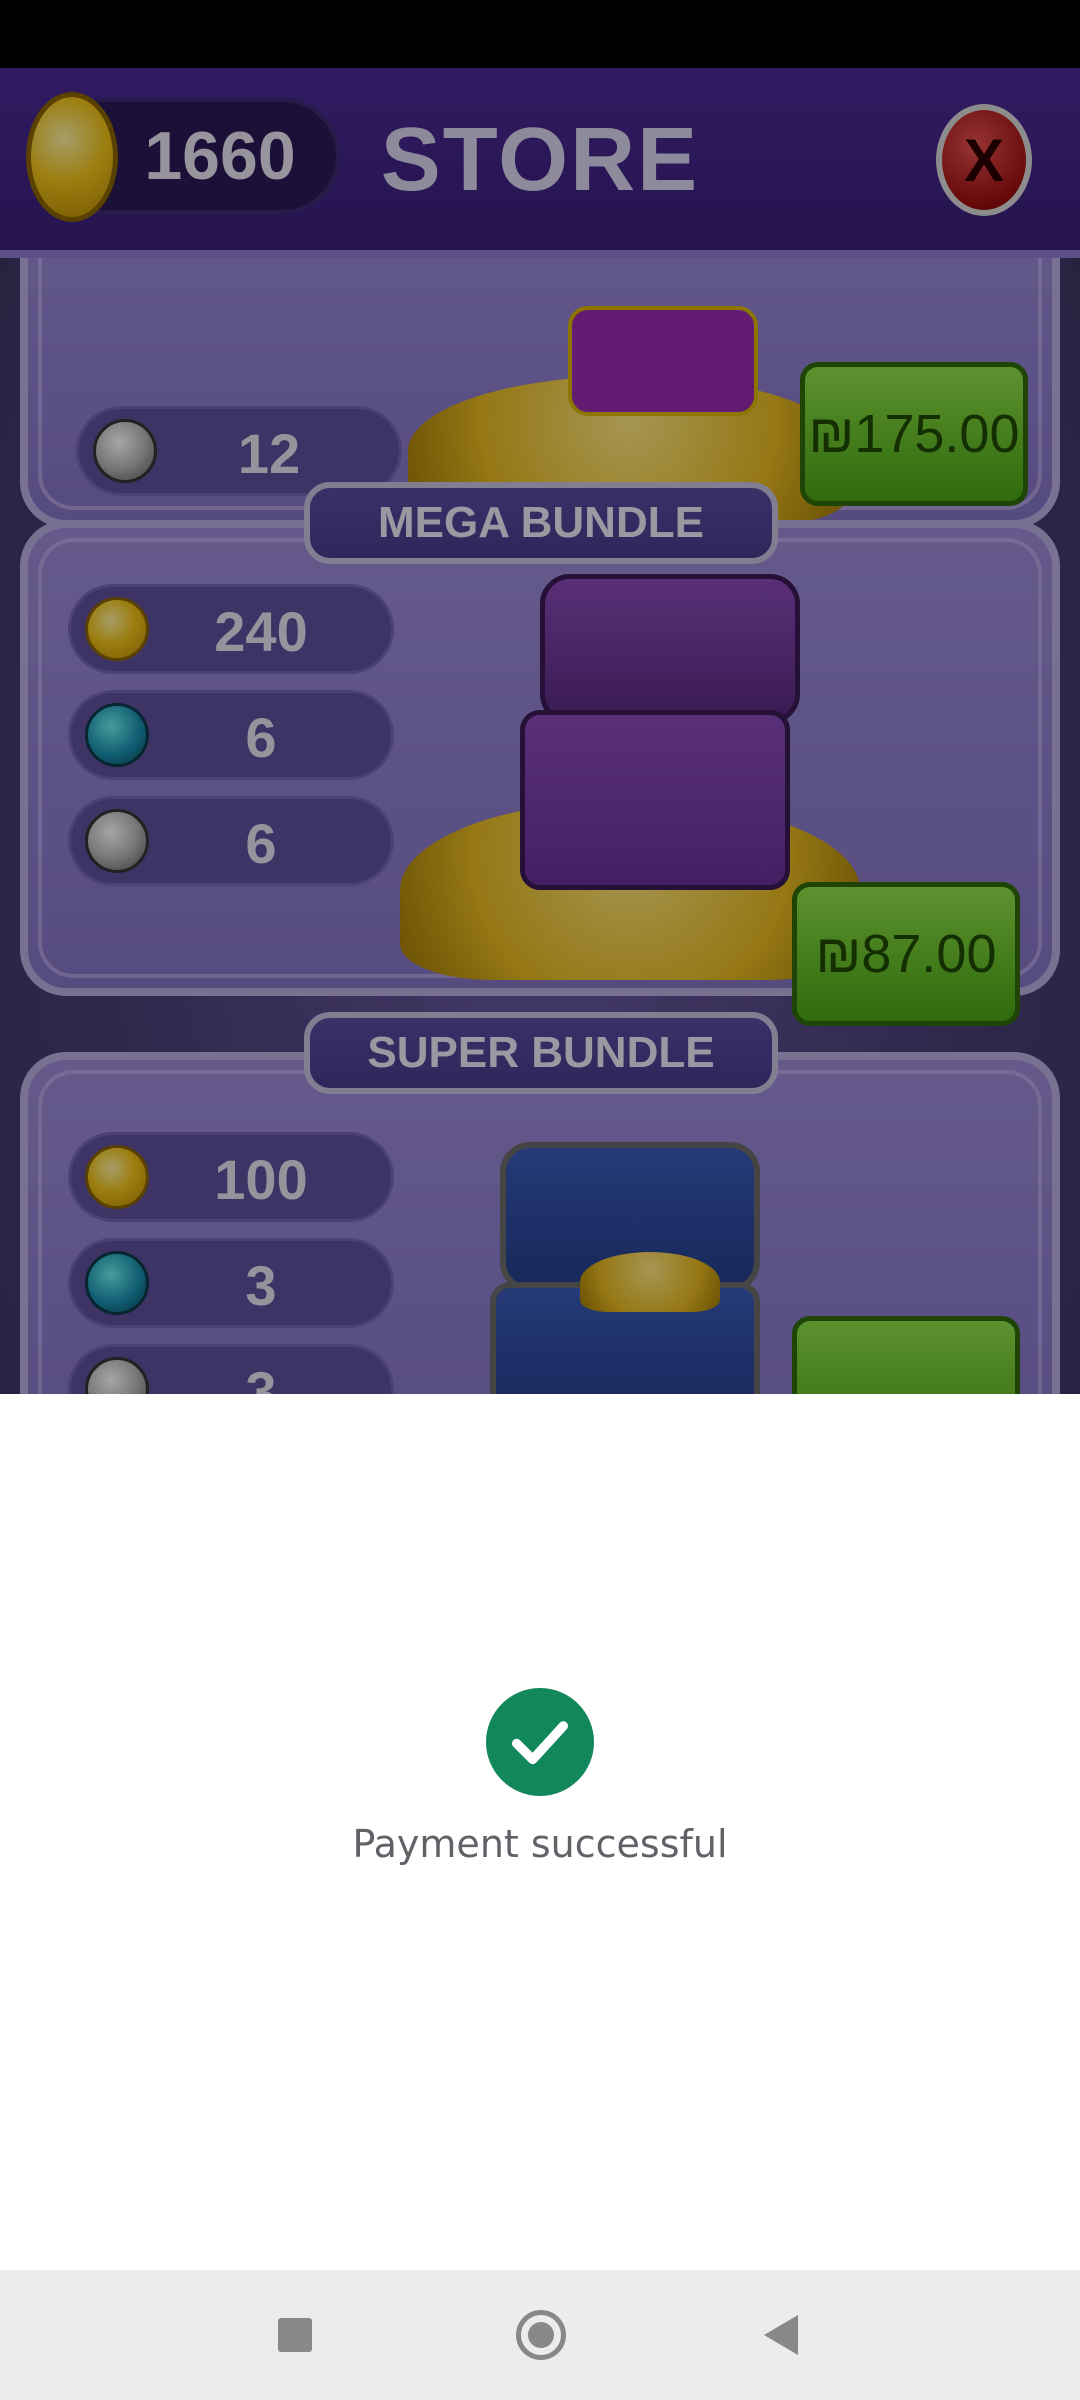  Describe the element at coordinates (540, 34) in the screenshot. I see `status-bar` at that location.